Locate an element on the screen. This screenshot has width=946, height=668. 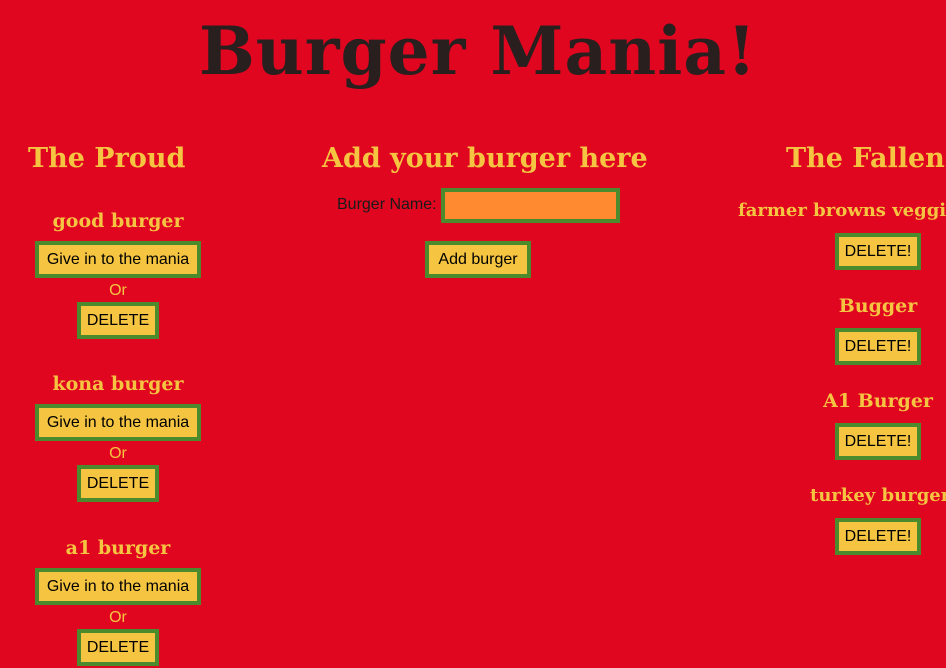
burger-name: A1 Burger is located at coordinates (878, 401).